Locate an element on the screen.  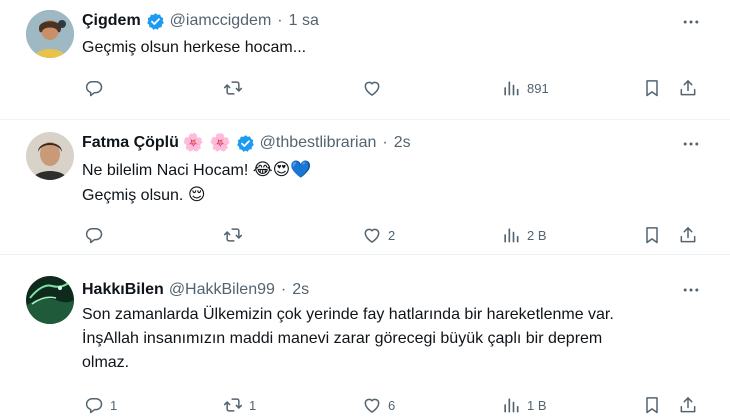
retweet-button: 1 is located at coordinates (239, 405).